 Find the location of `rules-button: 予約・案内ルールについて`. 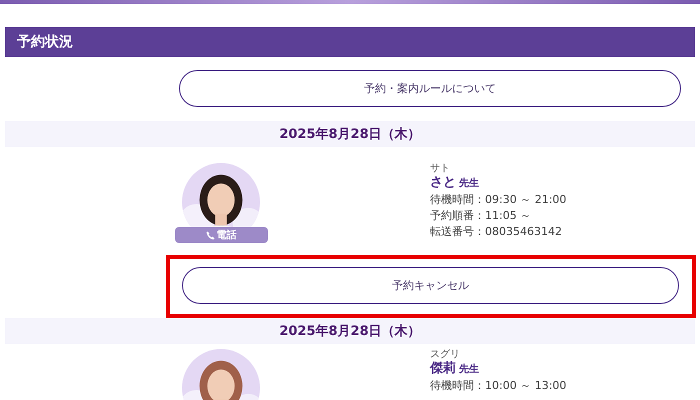

rules-button: 予約・案内ルールについて is located at coordinates (430, 88).